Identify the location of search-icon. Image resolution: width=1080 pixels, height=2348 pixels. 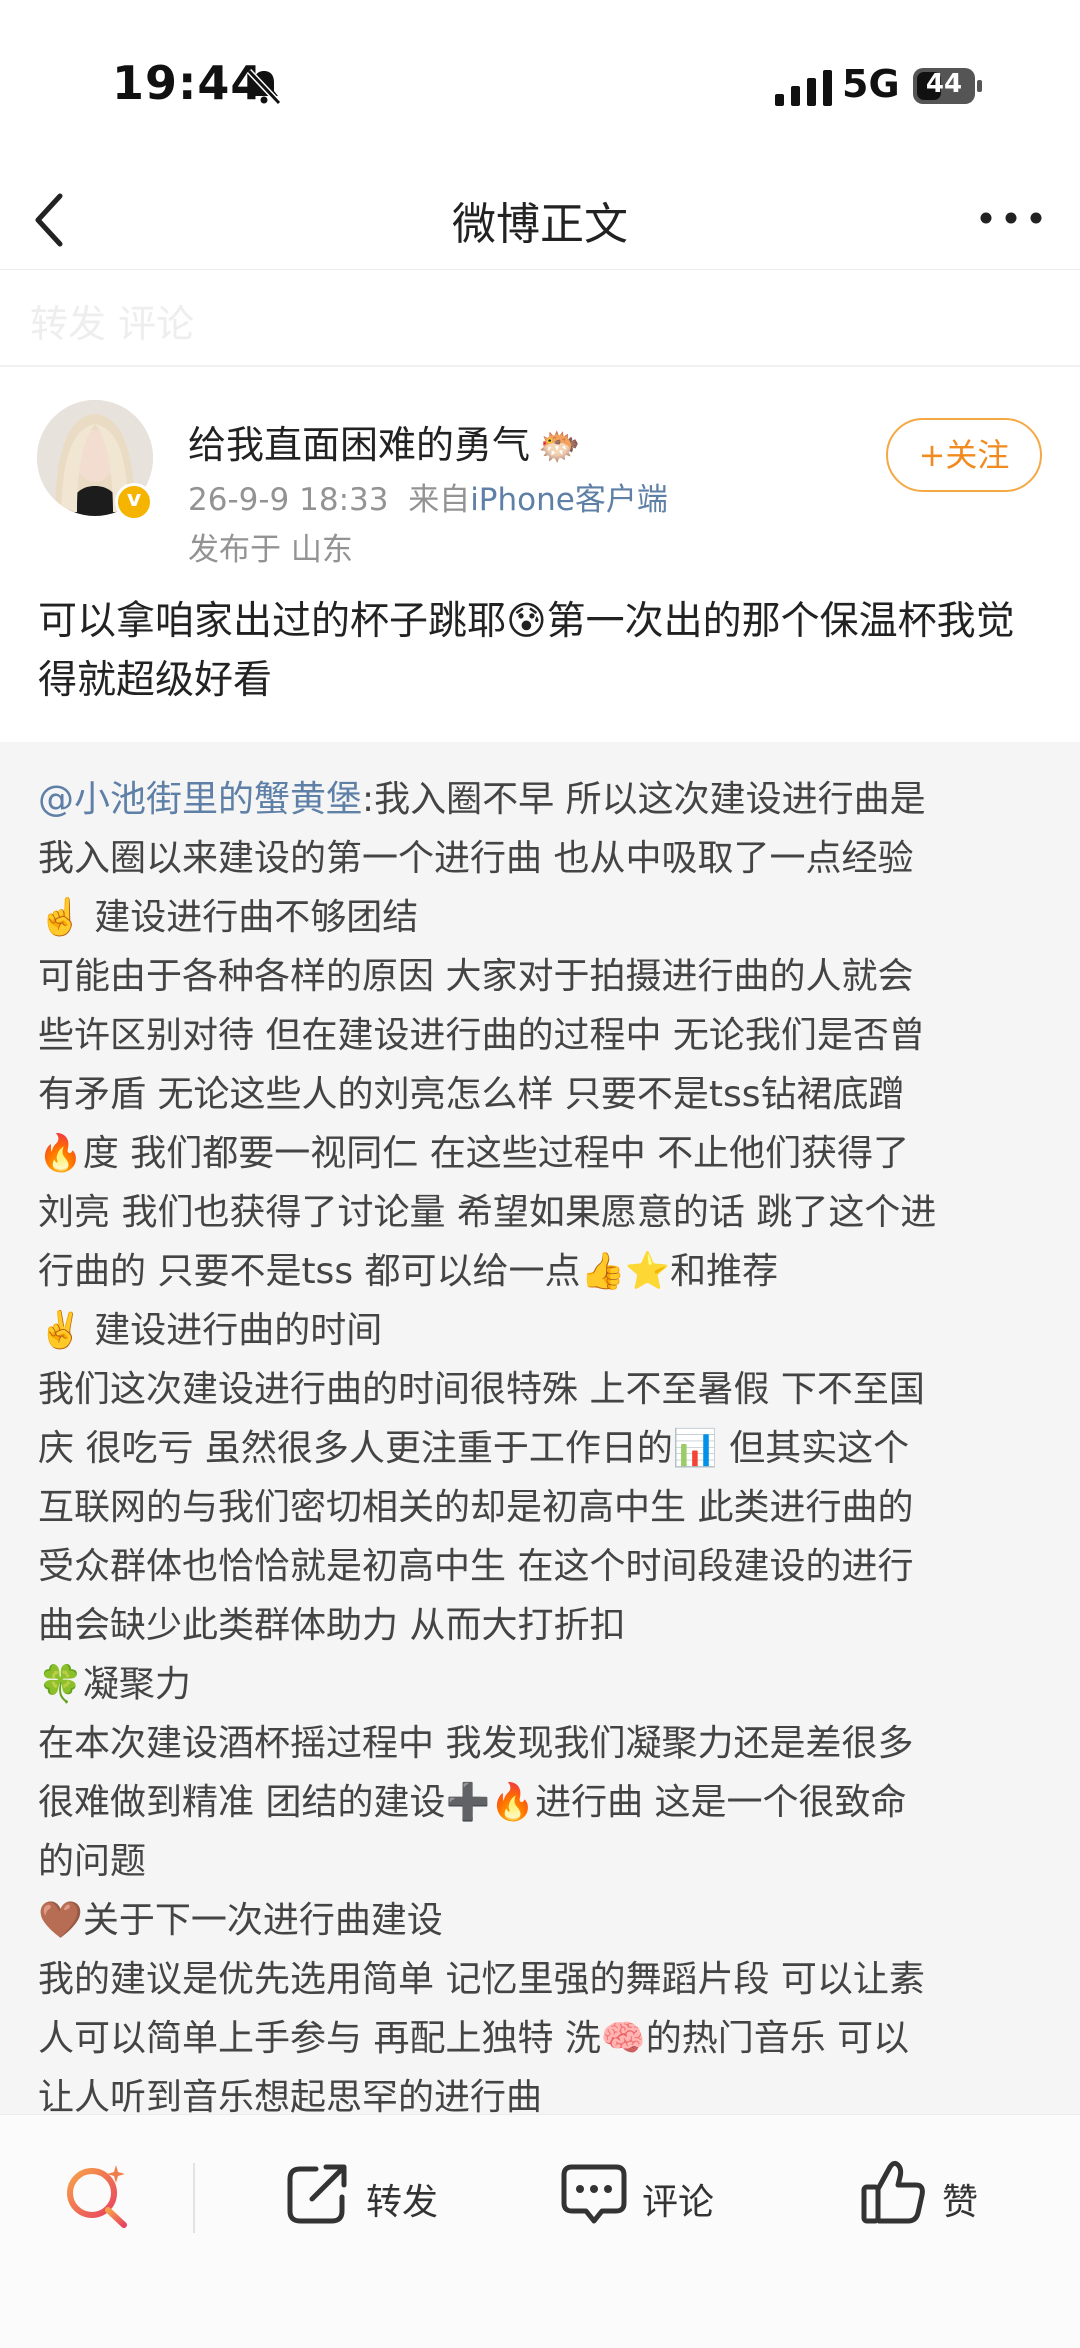
(97, 2196).